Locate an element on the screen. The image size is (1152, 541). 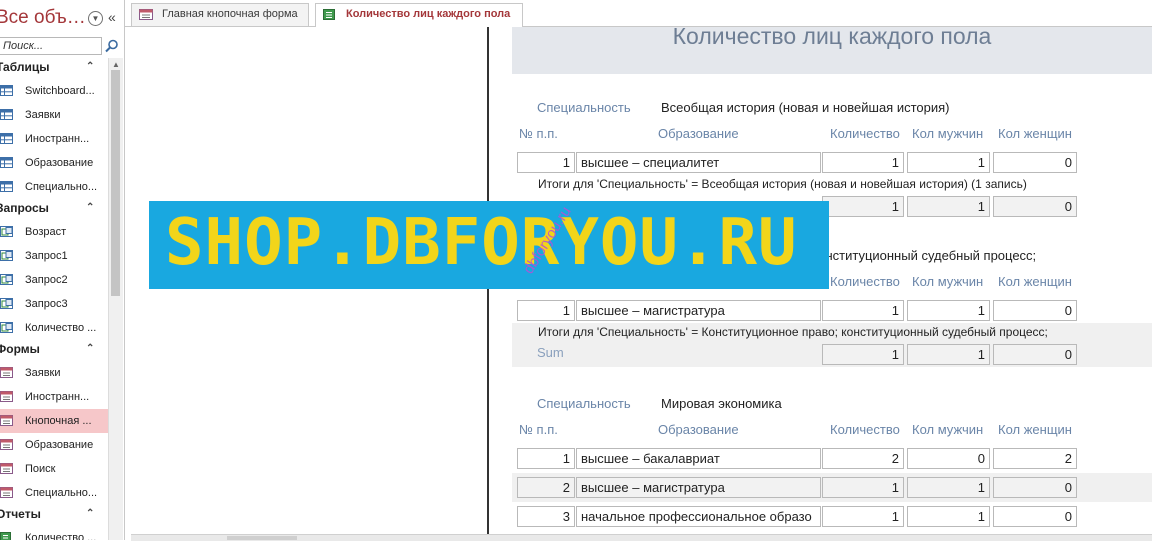
nav-group-reports: Отчеты ⌃ is located at coordinates (54, 515).